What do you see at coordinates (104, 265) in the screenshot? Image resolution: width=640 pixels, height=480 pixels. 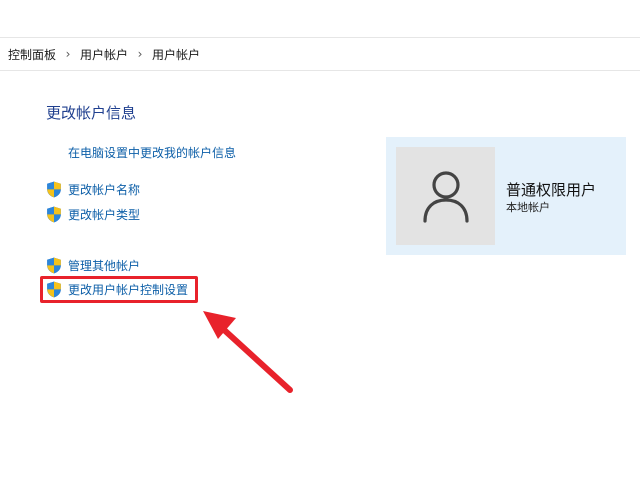 I see `manage-other-accounts-label: 管理其他帐户` at bounding box center [104, 265].